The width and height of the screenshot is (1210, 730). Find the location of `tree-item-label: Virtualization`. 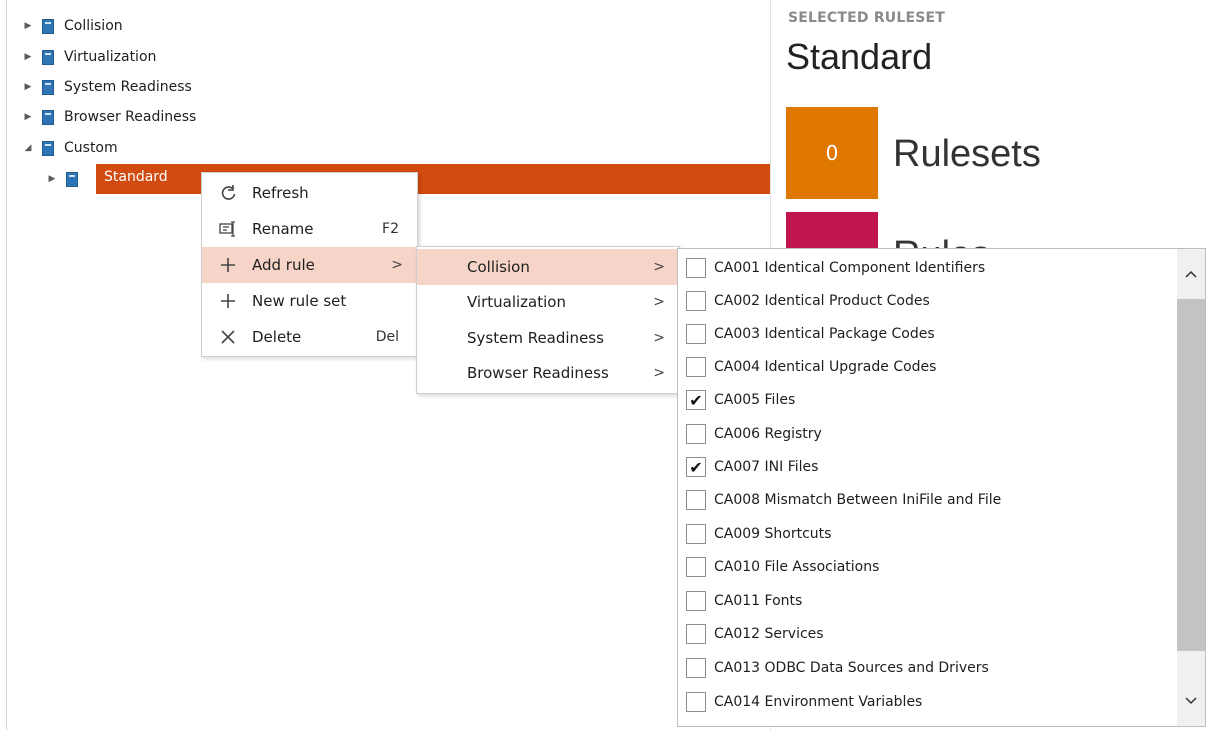

tree-item-label: Virtualization is located at coordinates (110, 57).